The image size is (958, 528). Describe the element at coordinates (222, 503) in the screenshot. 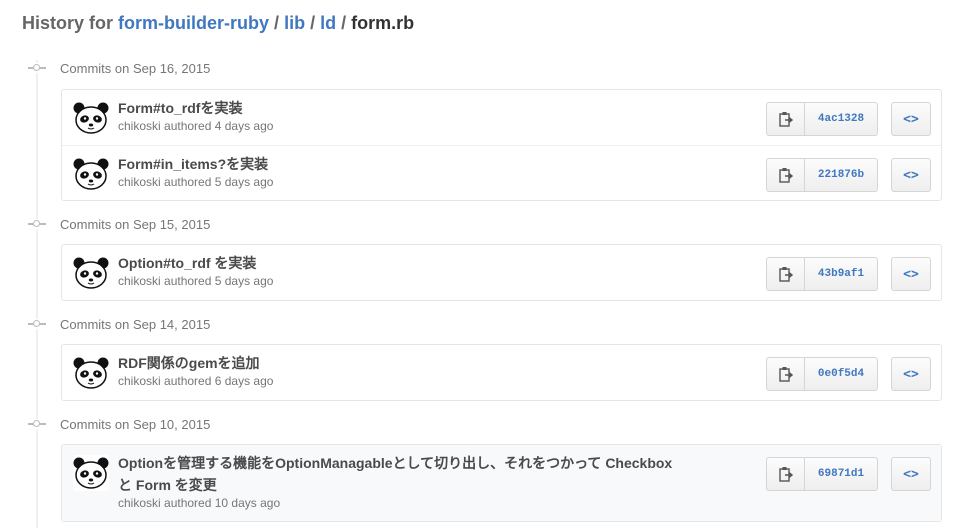

I see `commit-time: authored 10 days ago` at that location.